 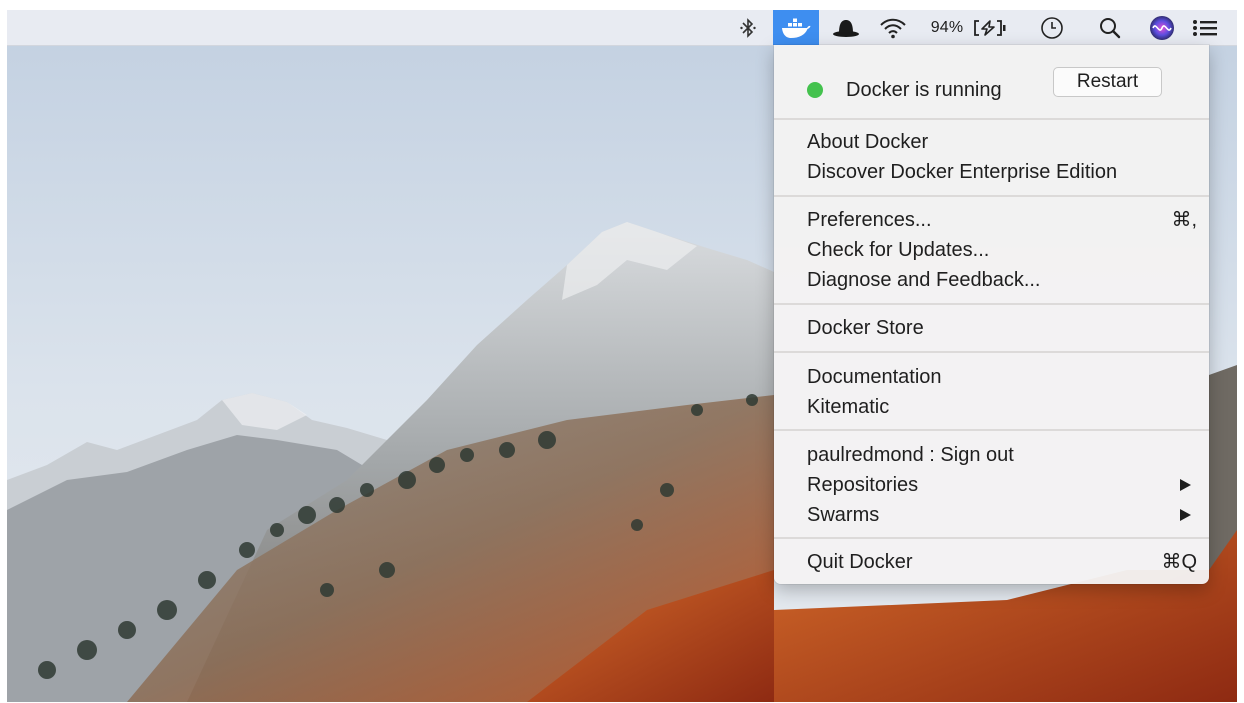 What do you see at coordinates (748, 27) in the screenshot?
I see `bluetooth-icon` at bounding box center [748, 27].